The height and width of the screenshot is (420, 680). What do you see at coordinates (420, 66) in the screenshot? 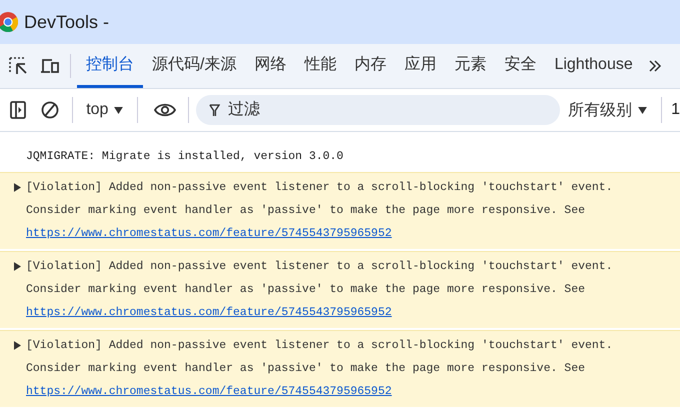
I see `panel-tab: 应用` at bounding box center [420, 66].